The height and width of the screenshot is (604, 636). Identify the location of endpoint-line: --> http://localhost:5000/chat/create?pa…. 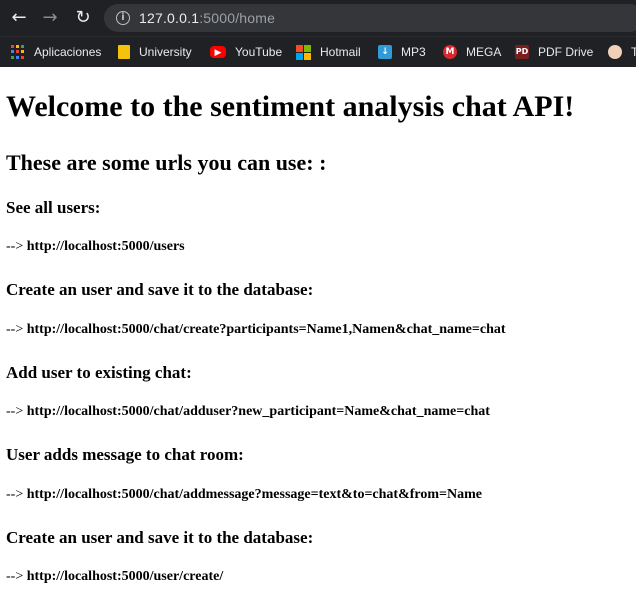
(256, 330).